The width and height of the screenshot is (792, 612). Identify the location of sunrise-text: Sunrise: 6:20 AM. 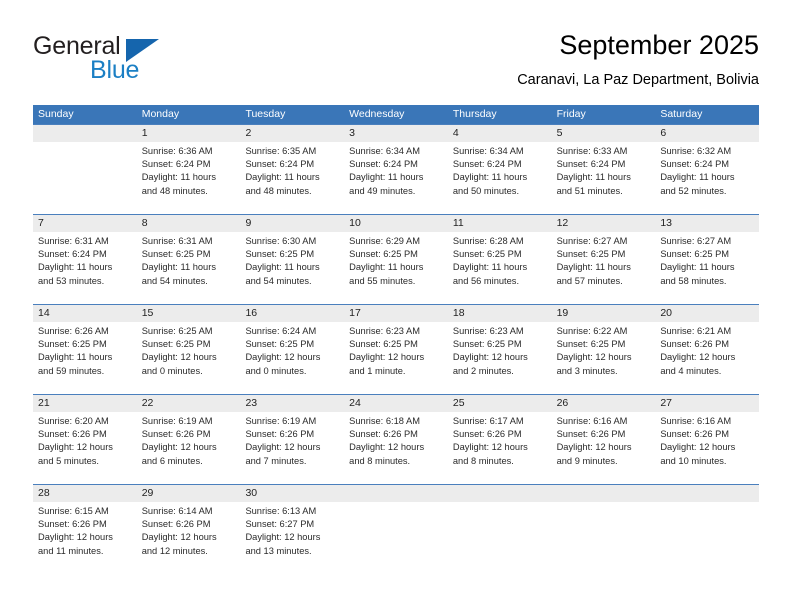
(73, 421).